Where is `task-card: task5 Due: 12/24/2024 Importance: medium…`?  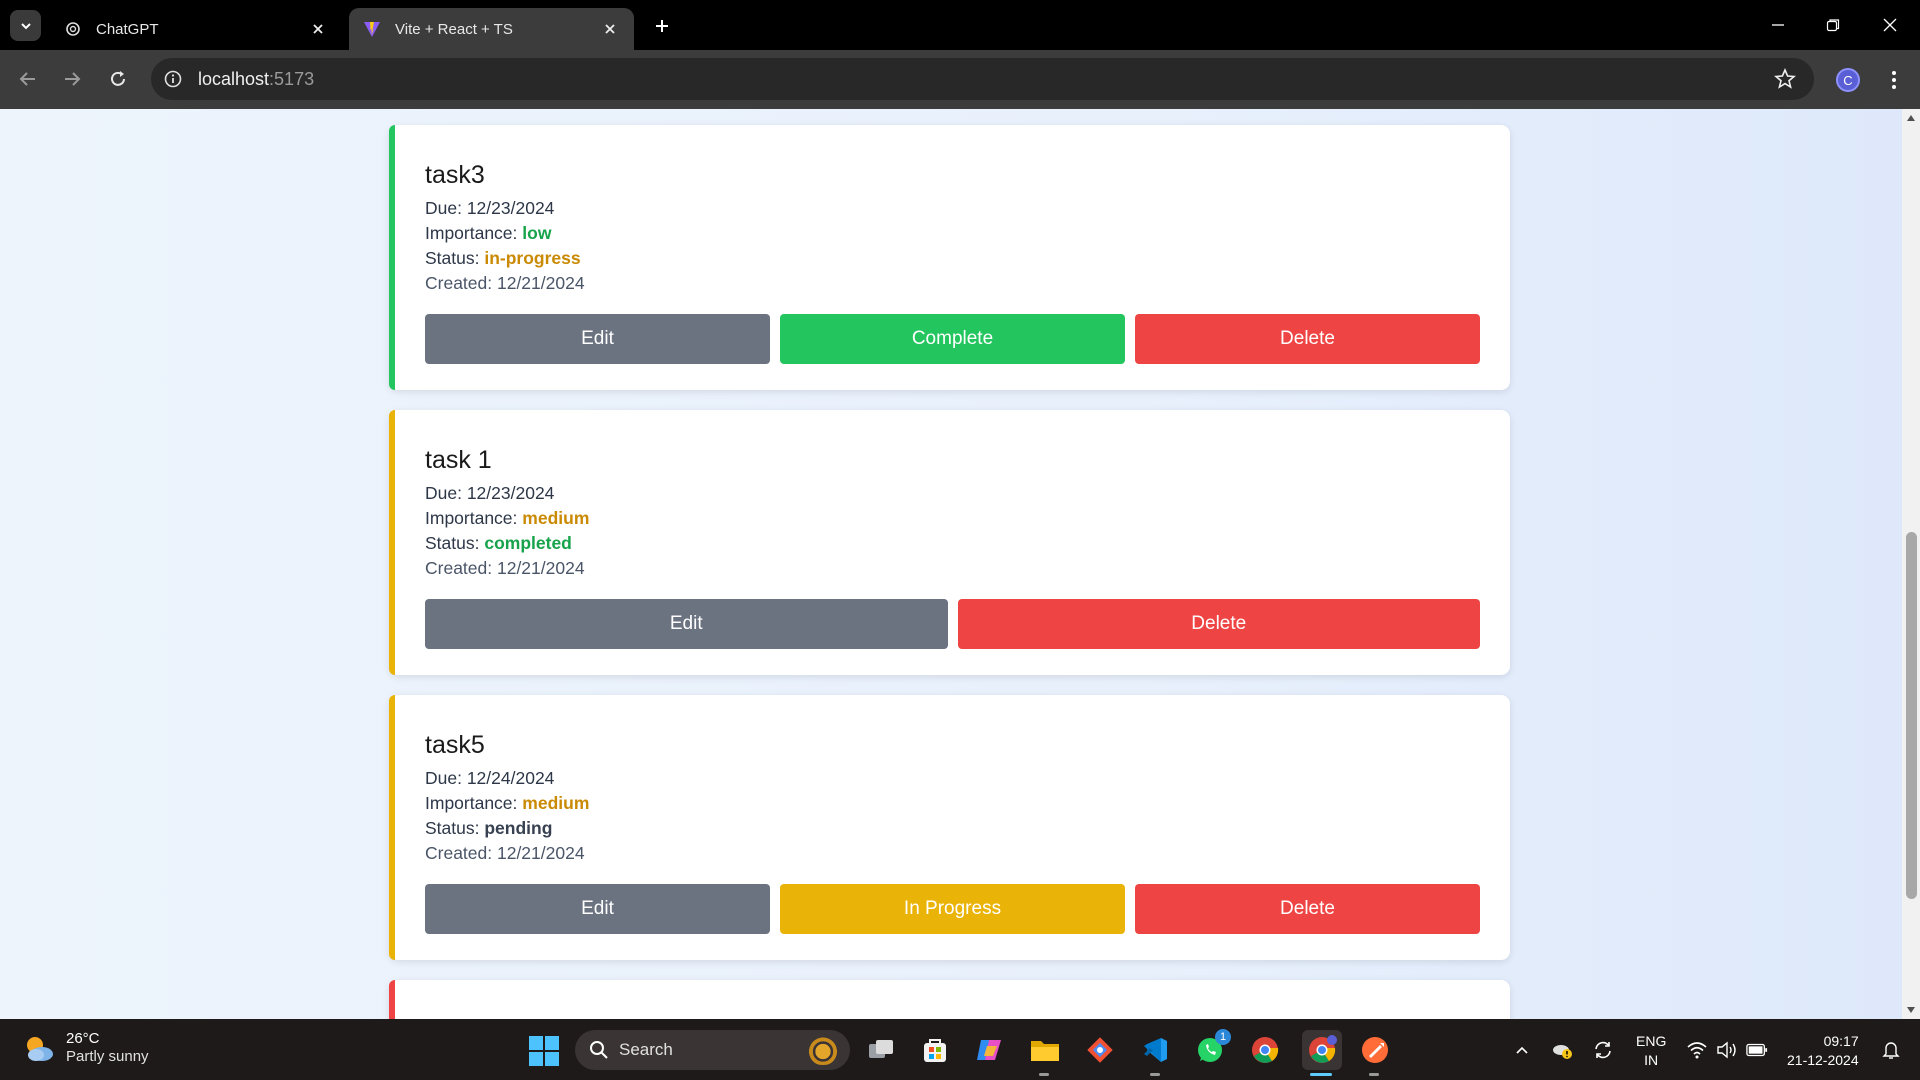 task-card: task5 Due: 12/24/2024 Importance: medium… is located at coordinates (949, 827).